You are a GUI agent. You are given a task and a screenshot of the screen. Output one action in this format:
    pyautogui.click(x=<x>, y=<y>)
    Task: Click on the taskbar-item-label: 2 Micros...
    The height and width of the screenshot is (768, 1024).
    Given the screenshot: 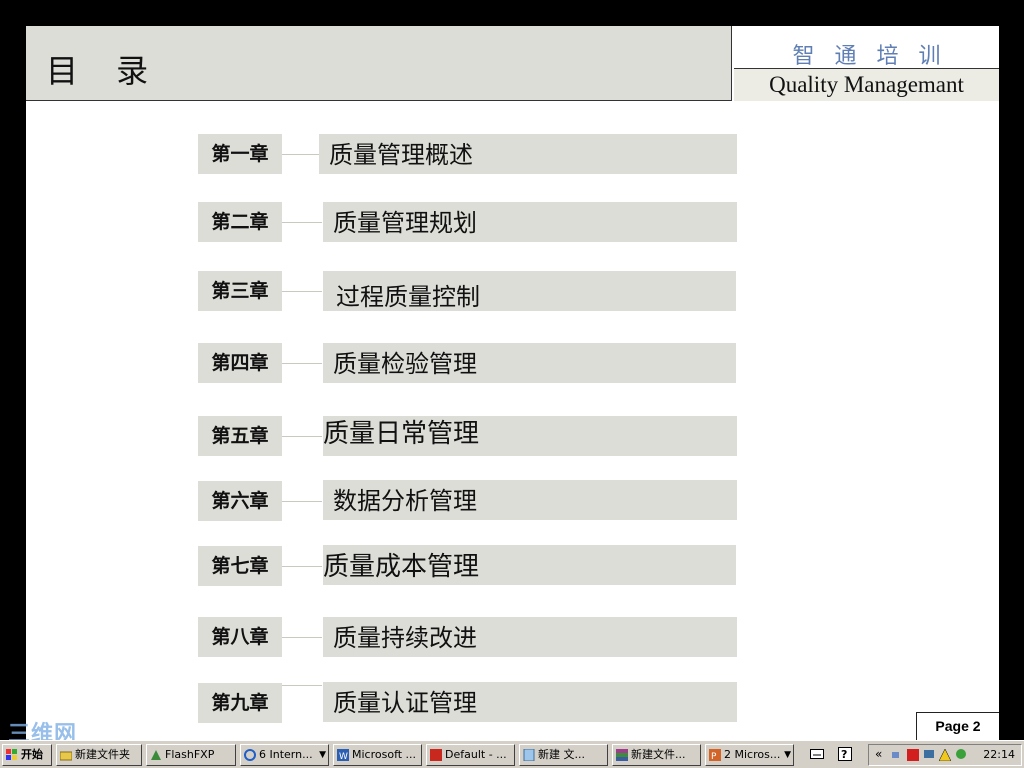 What is the action you would take?
    pyautogui.click(x=752, y=754)
    